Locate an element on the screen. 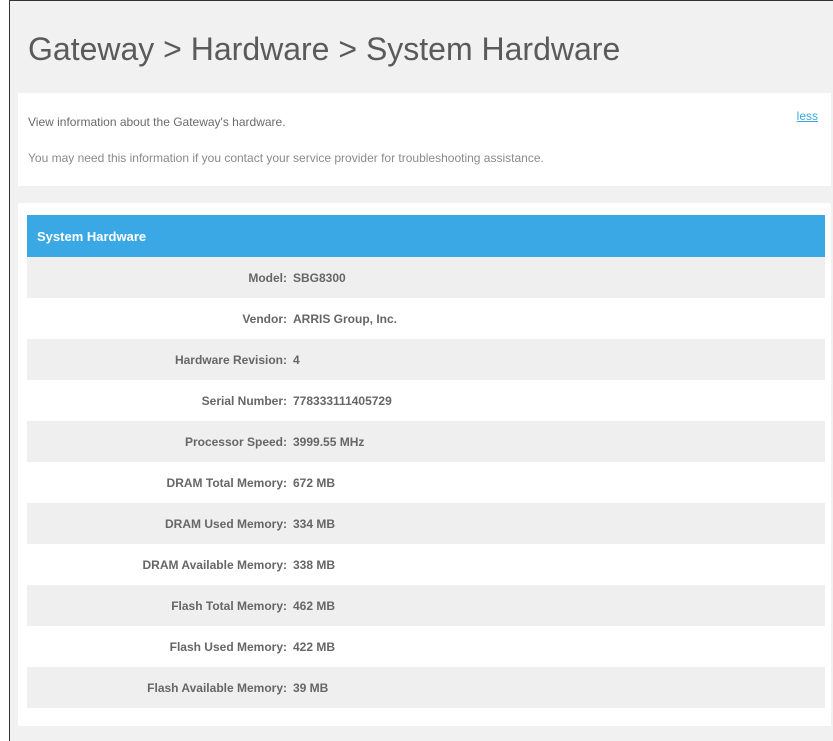  row-label: Processor Speed: is located at coordinates (235, 441).